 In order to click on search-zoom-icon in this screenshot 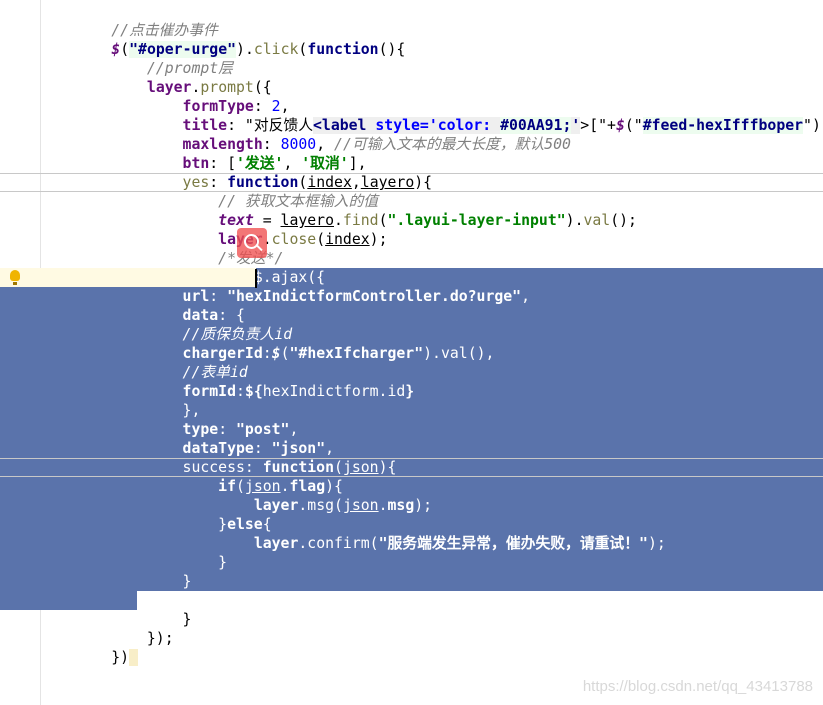, I will do `click(252, 243)`.